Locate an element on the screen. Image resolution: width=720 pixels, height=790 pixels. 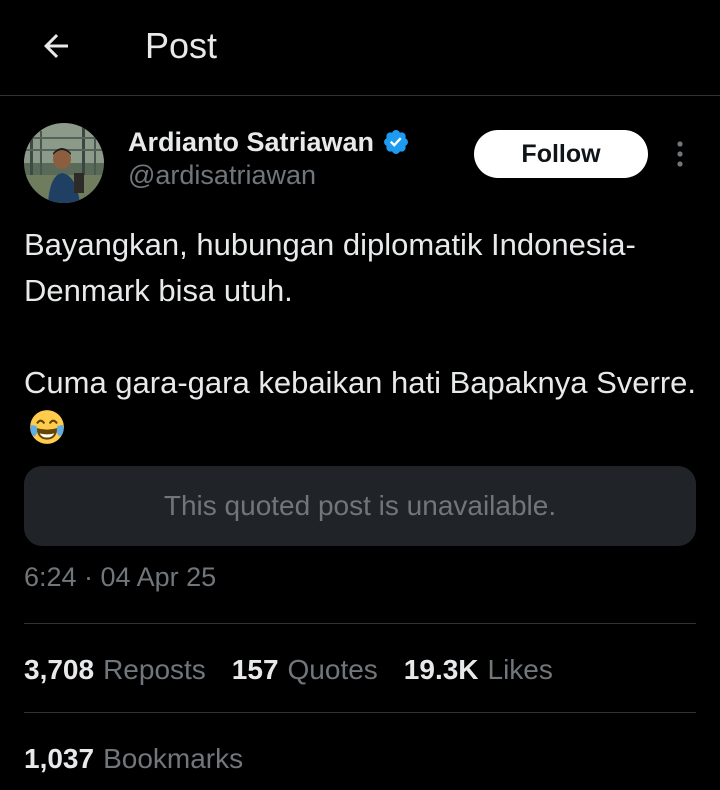
quoted-post-unavailable: This quoted post is unavailable. is located at coordinates (360, 506).